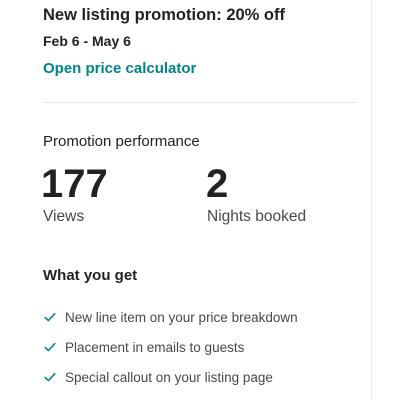 The height and width of the screenshot is (400, 400). I want to click on promotion-dates: Feb 6 - May 6, so click(87, 41).